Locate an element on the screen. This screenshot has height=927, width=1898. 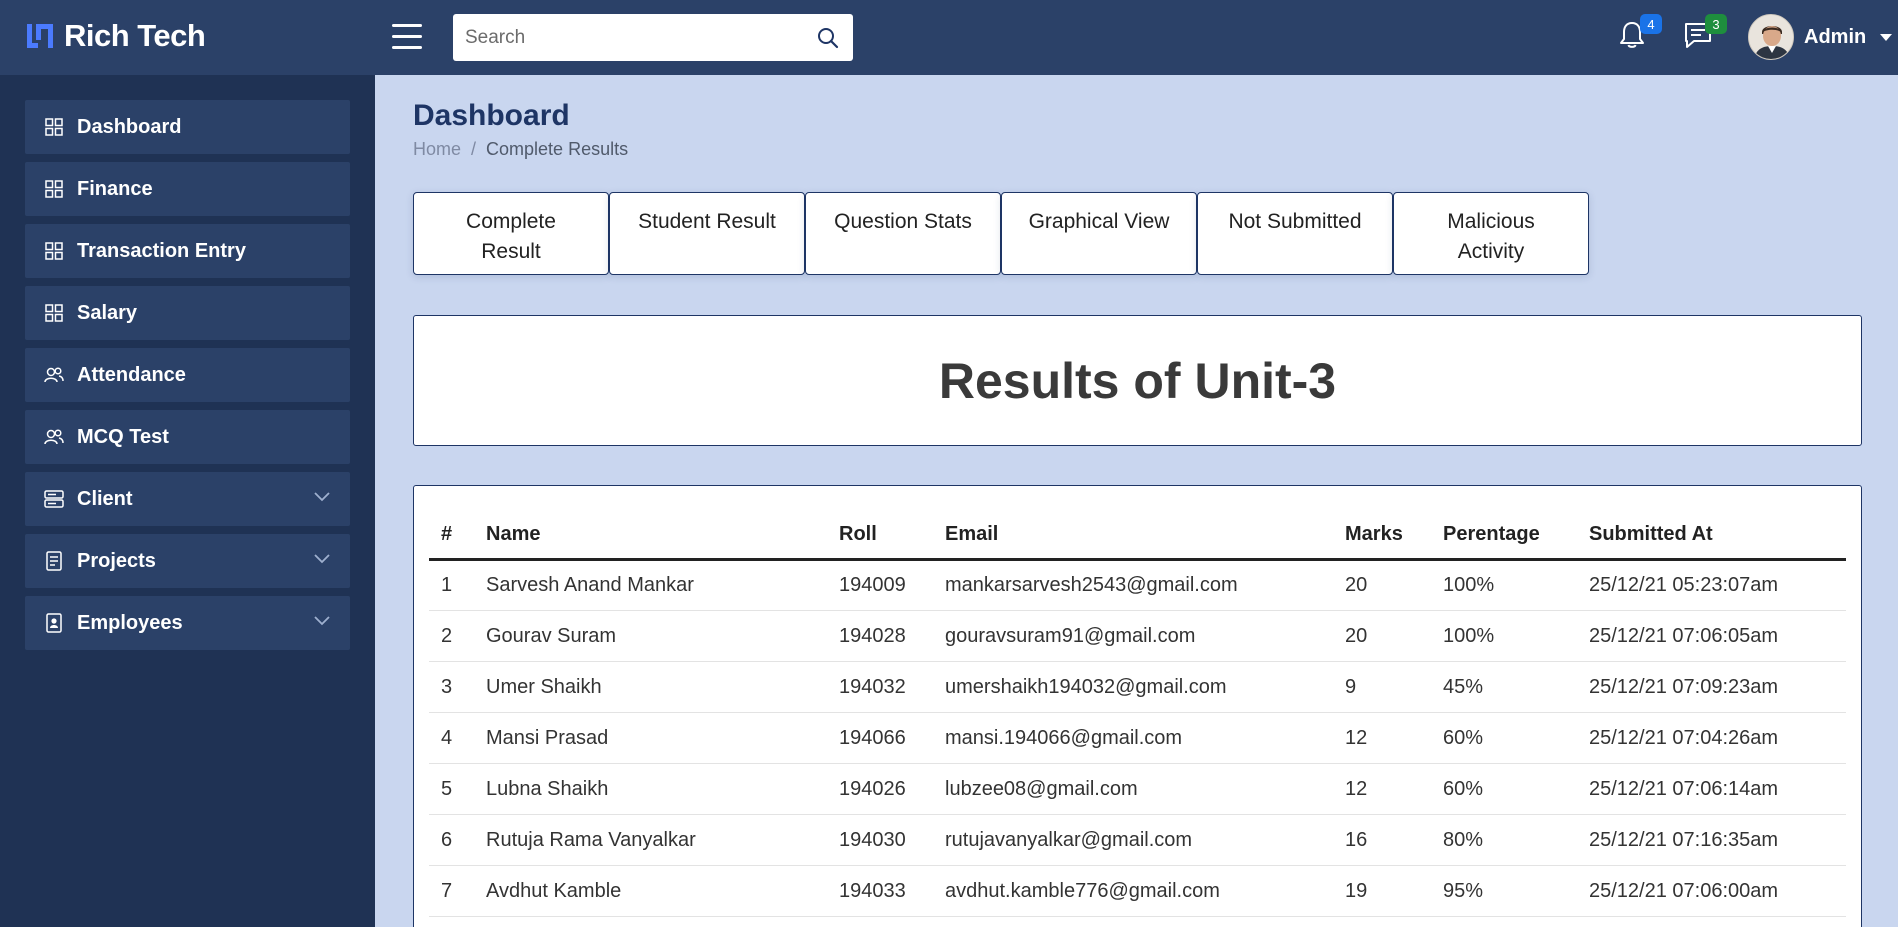
breadcrumb: Home / Complete Results is located at coordinates (520, 149).